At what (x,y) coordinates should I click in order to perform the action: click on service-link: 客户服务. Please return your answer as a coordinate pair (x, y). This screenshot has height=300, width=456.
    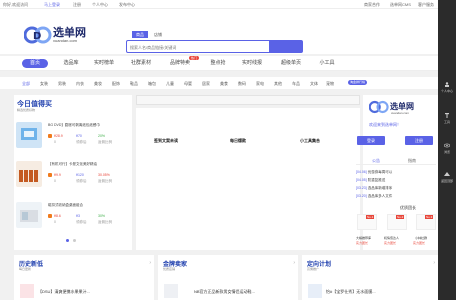
    Looking at the image, I should click on (426, 5).